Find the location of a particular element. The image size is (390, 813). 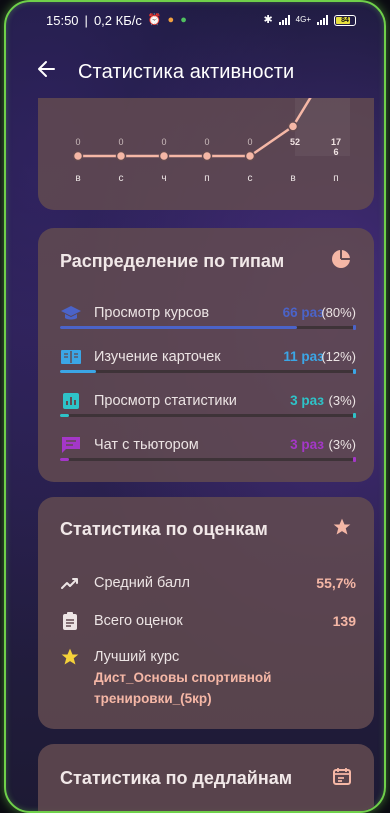

type-count: 66 раз is located at coordinates (303, 312).